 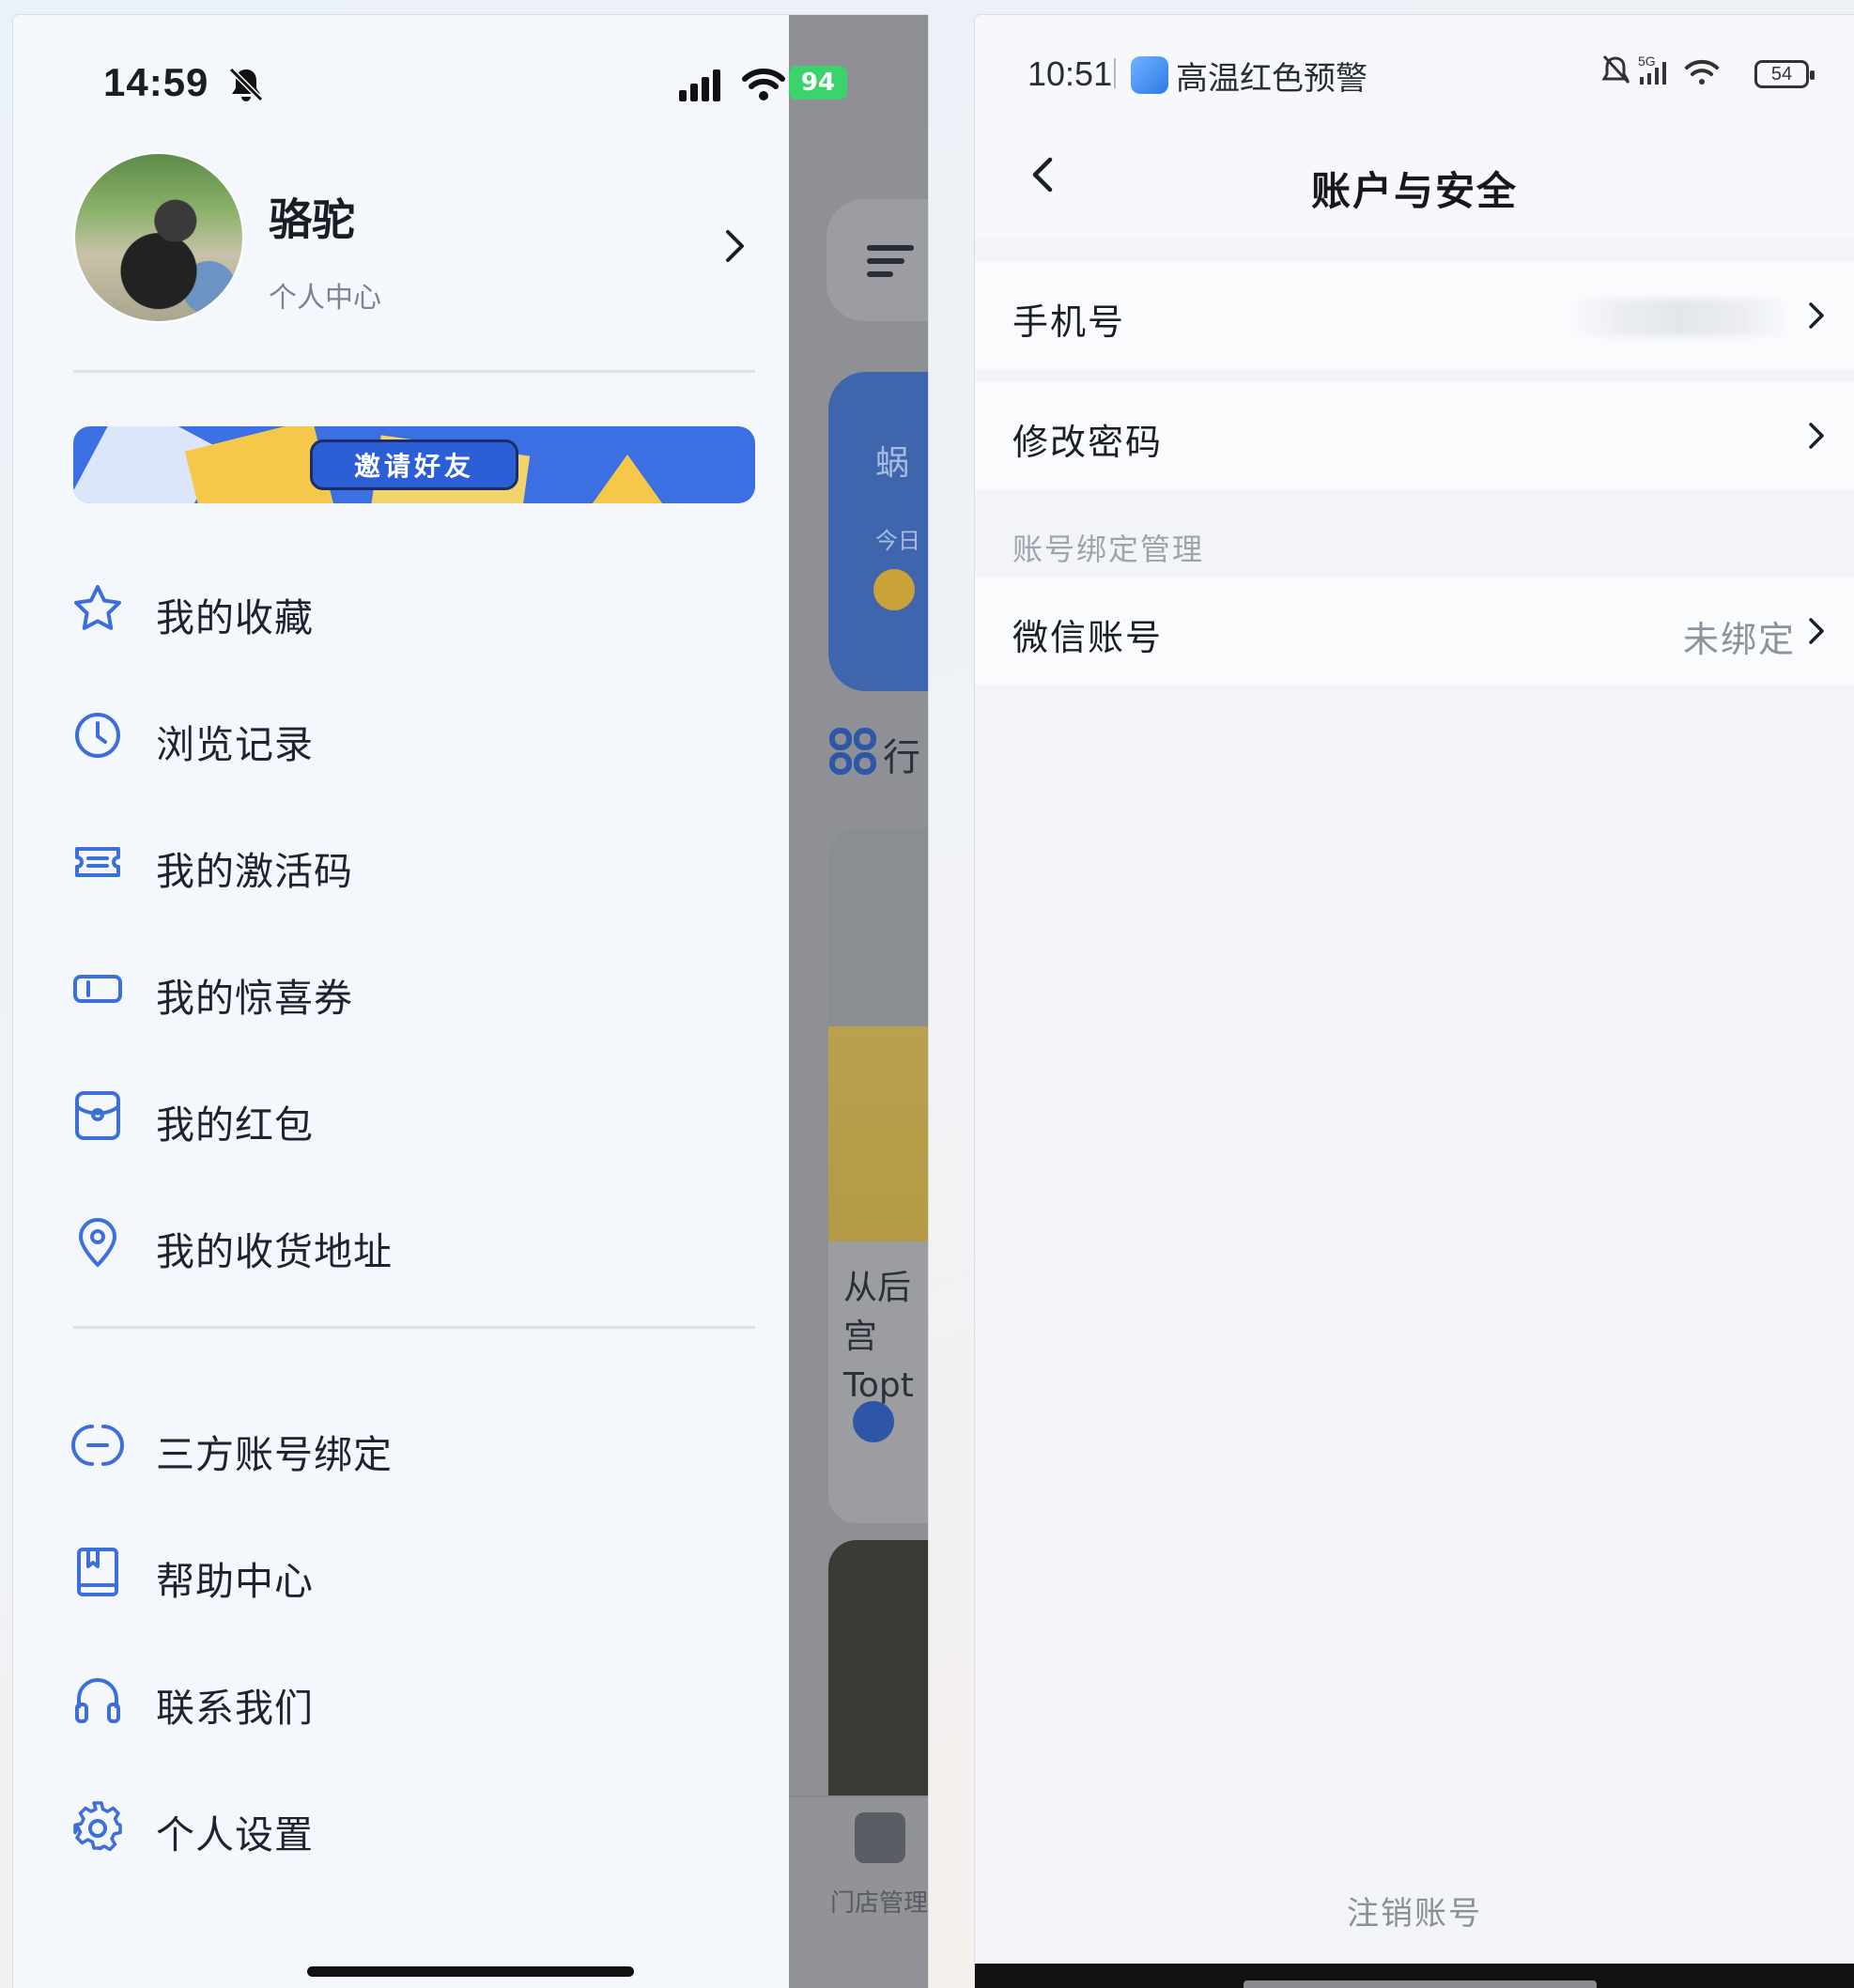 What do you see at coordinates (1414, 315) in the screenshot?
I see `phone-number-row: 手机号` at bounding box center [1414, 315].